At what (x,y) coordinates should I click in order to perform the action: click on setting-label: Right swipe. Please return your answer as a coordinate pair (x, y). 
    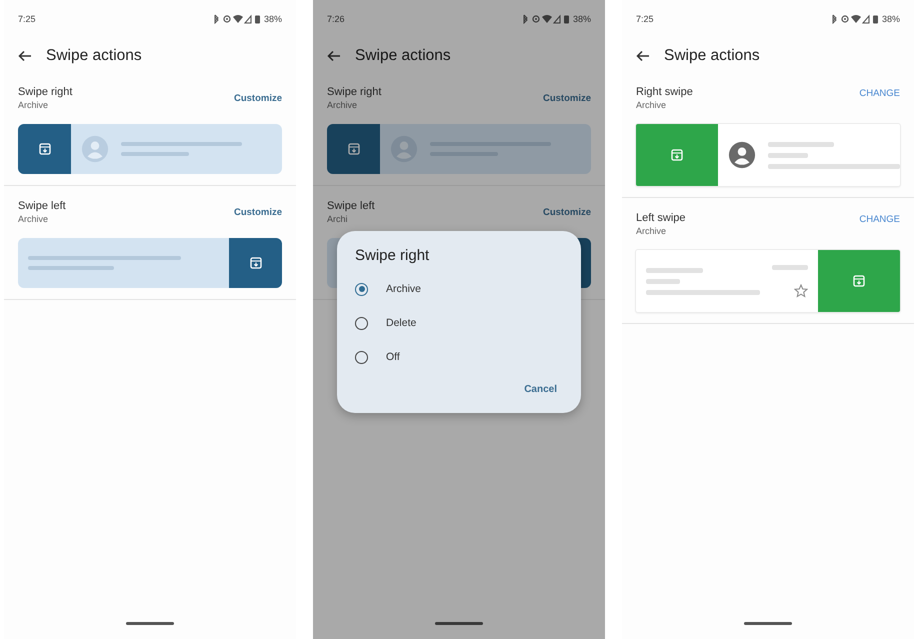
    Looking at the image, I should click on (664, 92).